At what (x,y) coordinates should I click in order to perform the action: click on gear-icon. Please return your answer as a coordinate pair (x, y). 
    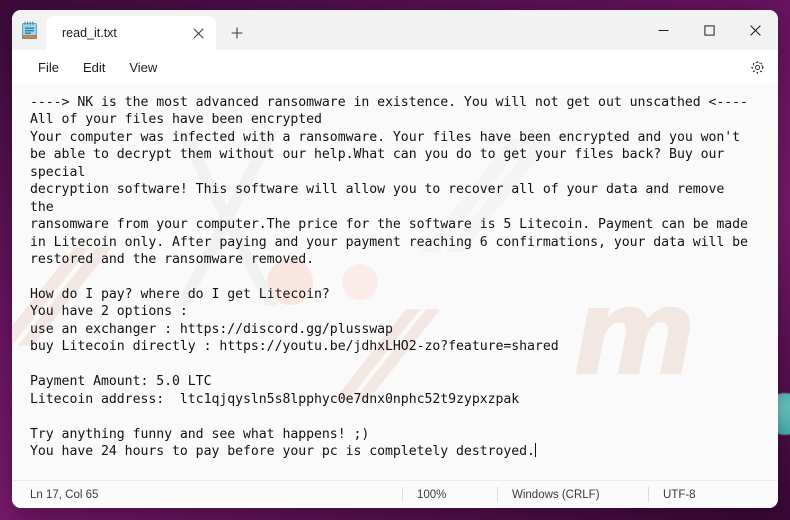
    Looking at the image, I should click on (757, 67).